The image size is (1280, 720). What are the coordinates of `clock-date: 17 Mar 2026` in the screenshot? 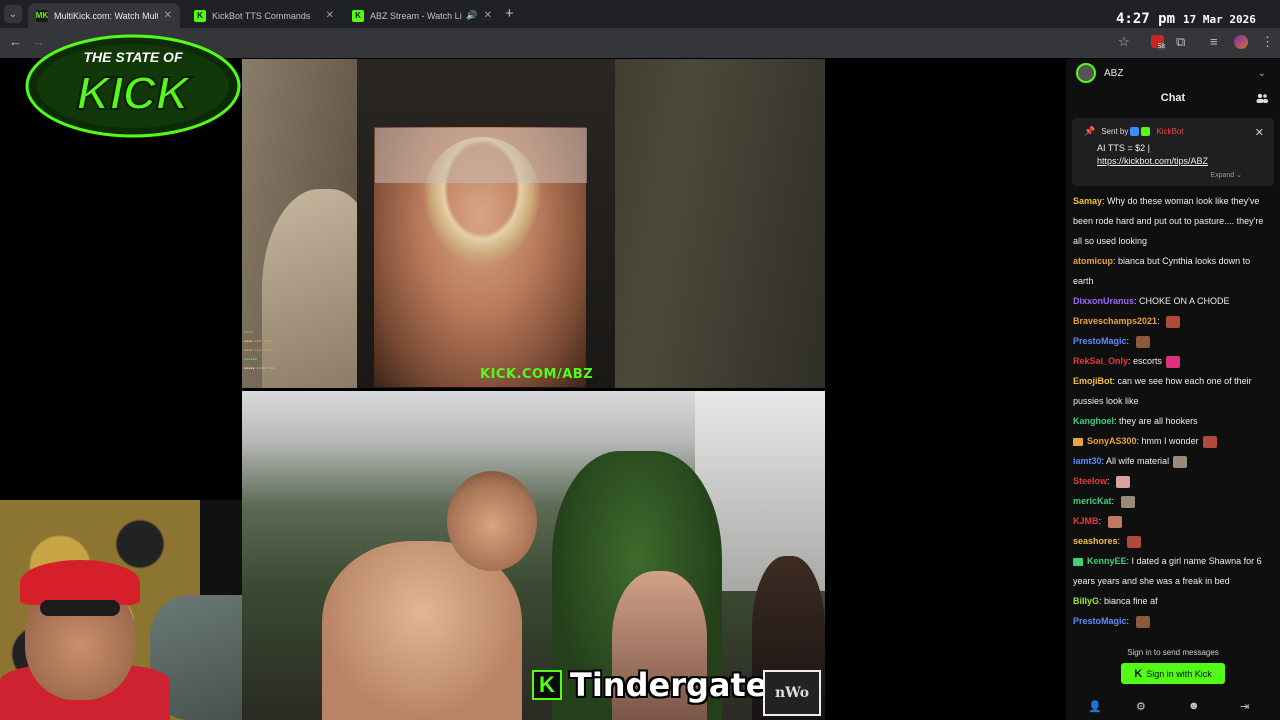 It's located at (1219, 19).